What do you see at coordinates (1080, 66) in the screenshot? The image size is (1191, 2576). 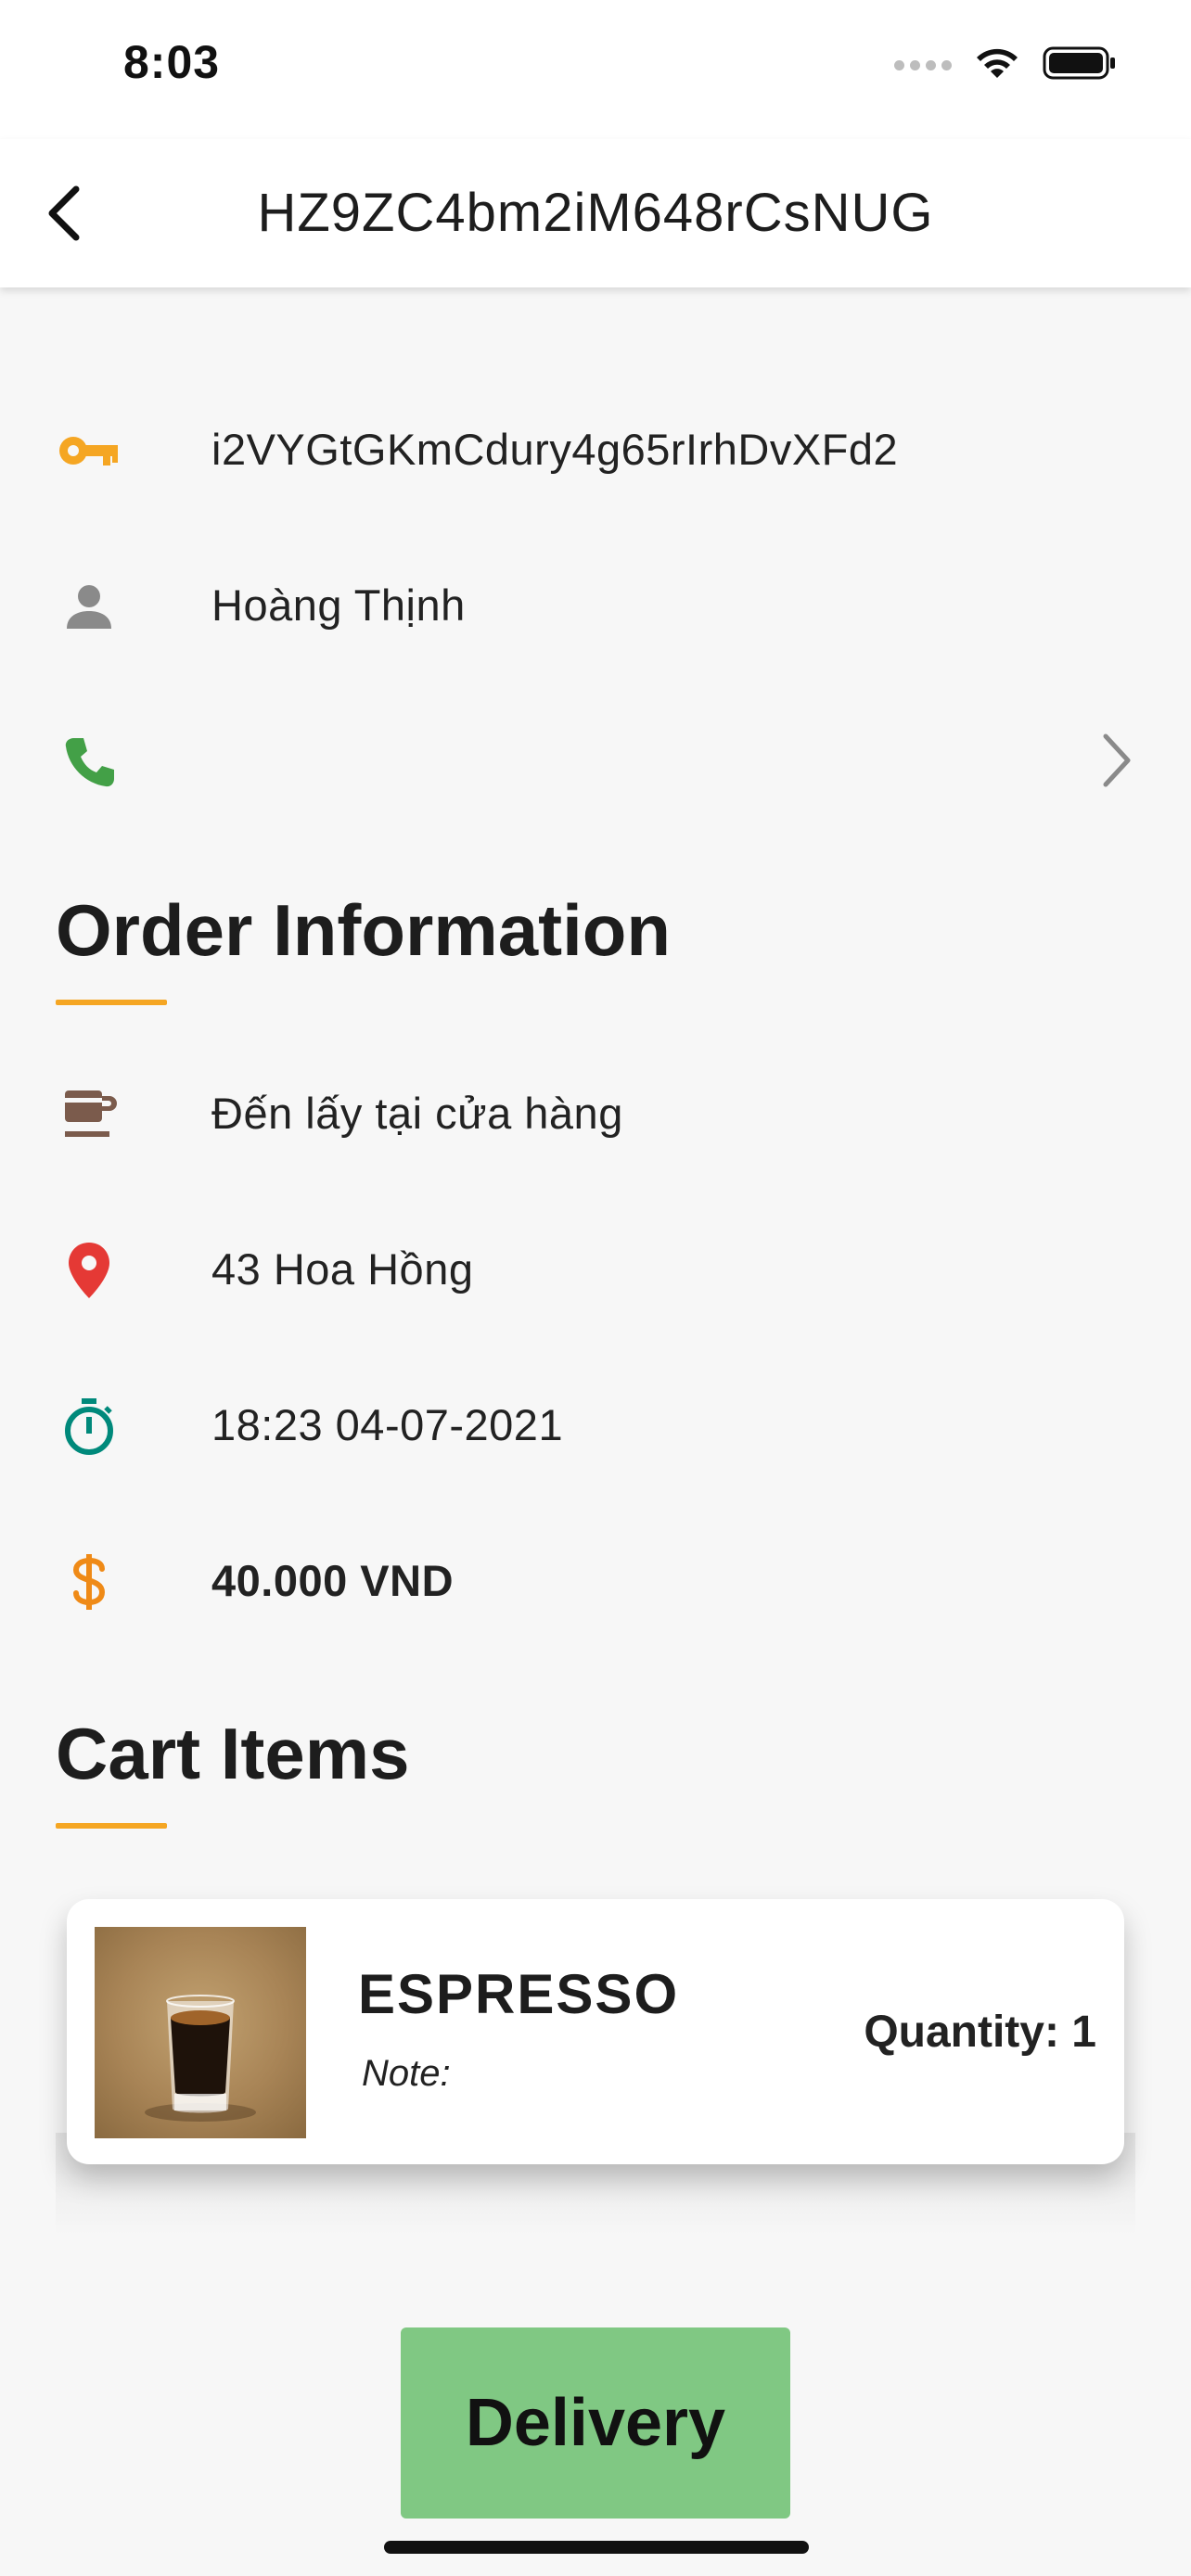 I see `battery-icon` at bounding box center [1080, 66].